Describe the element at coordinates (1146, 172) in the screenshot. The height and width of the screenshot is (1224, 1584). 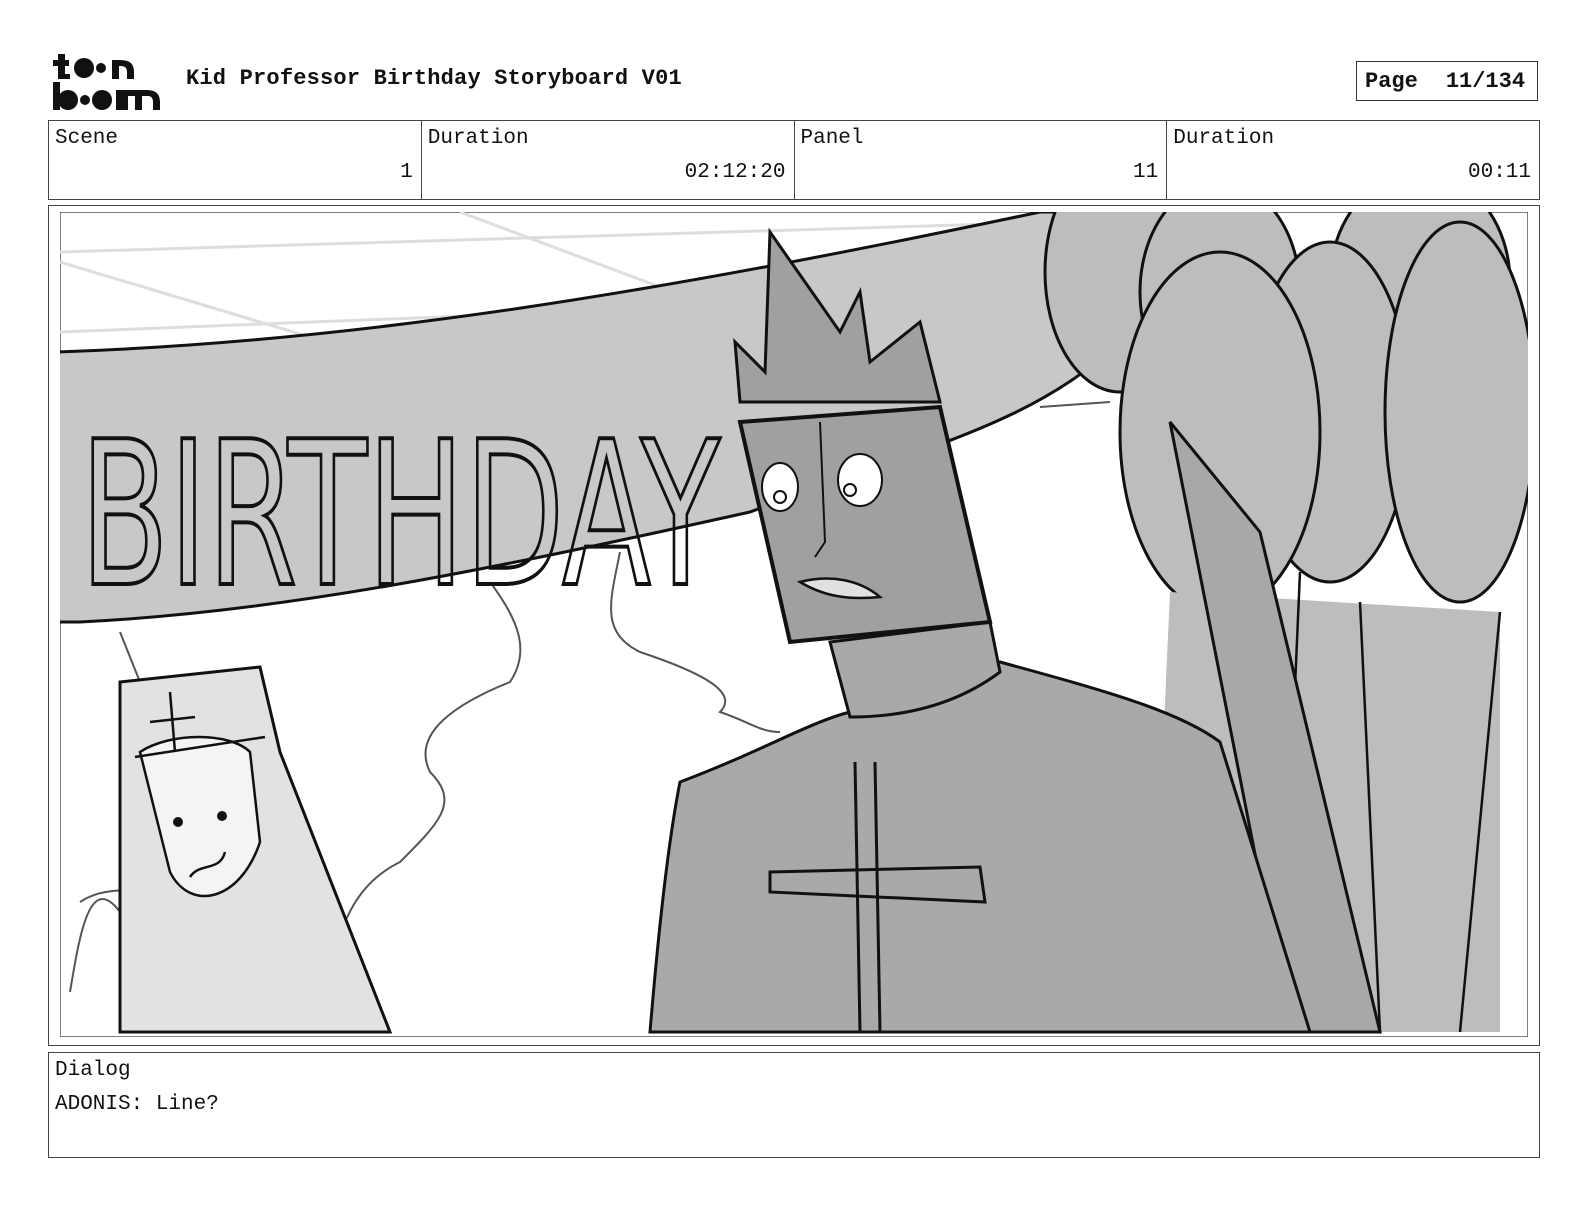
I see `panel-value: 11` at that location.